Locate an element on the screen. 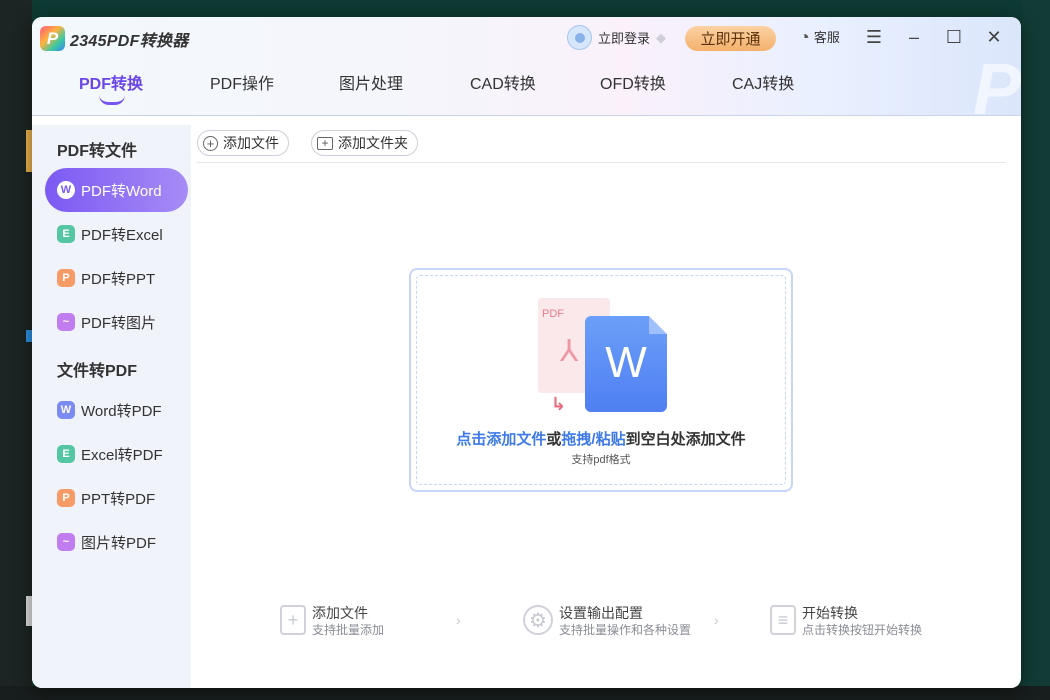 The image size is (1050, 700). add-folder-label: 添加文件夹 is located at coordinates (373, 143).